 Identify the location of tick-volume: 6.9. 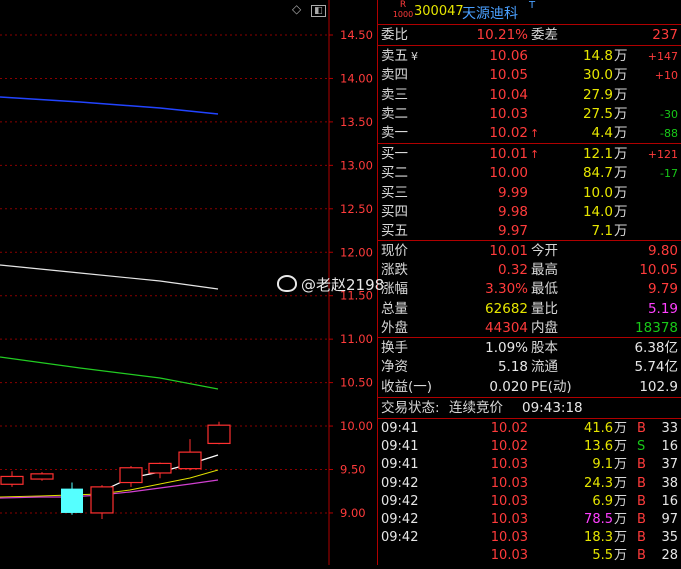
(602, 501).